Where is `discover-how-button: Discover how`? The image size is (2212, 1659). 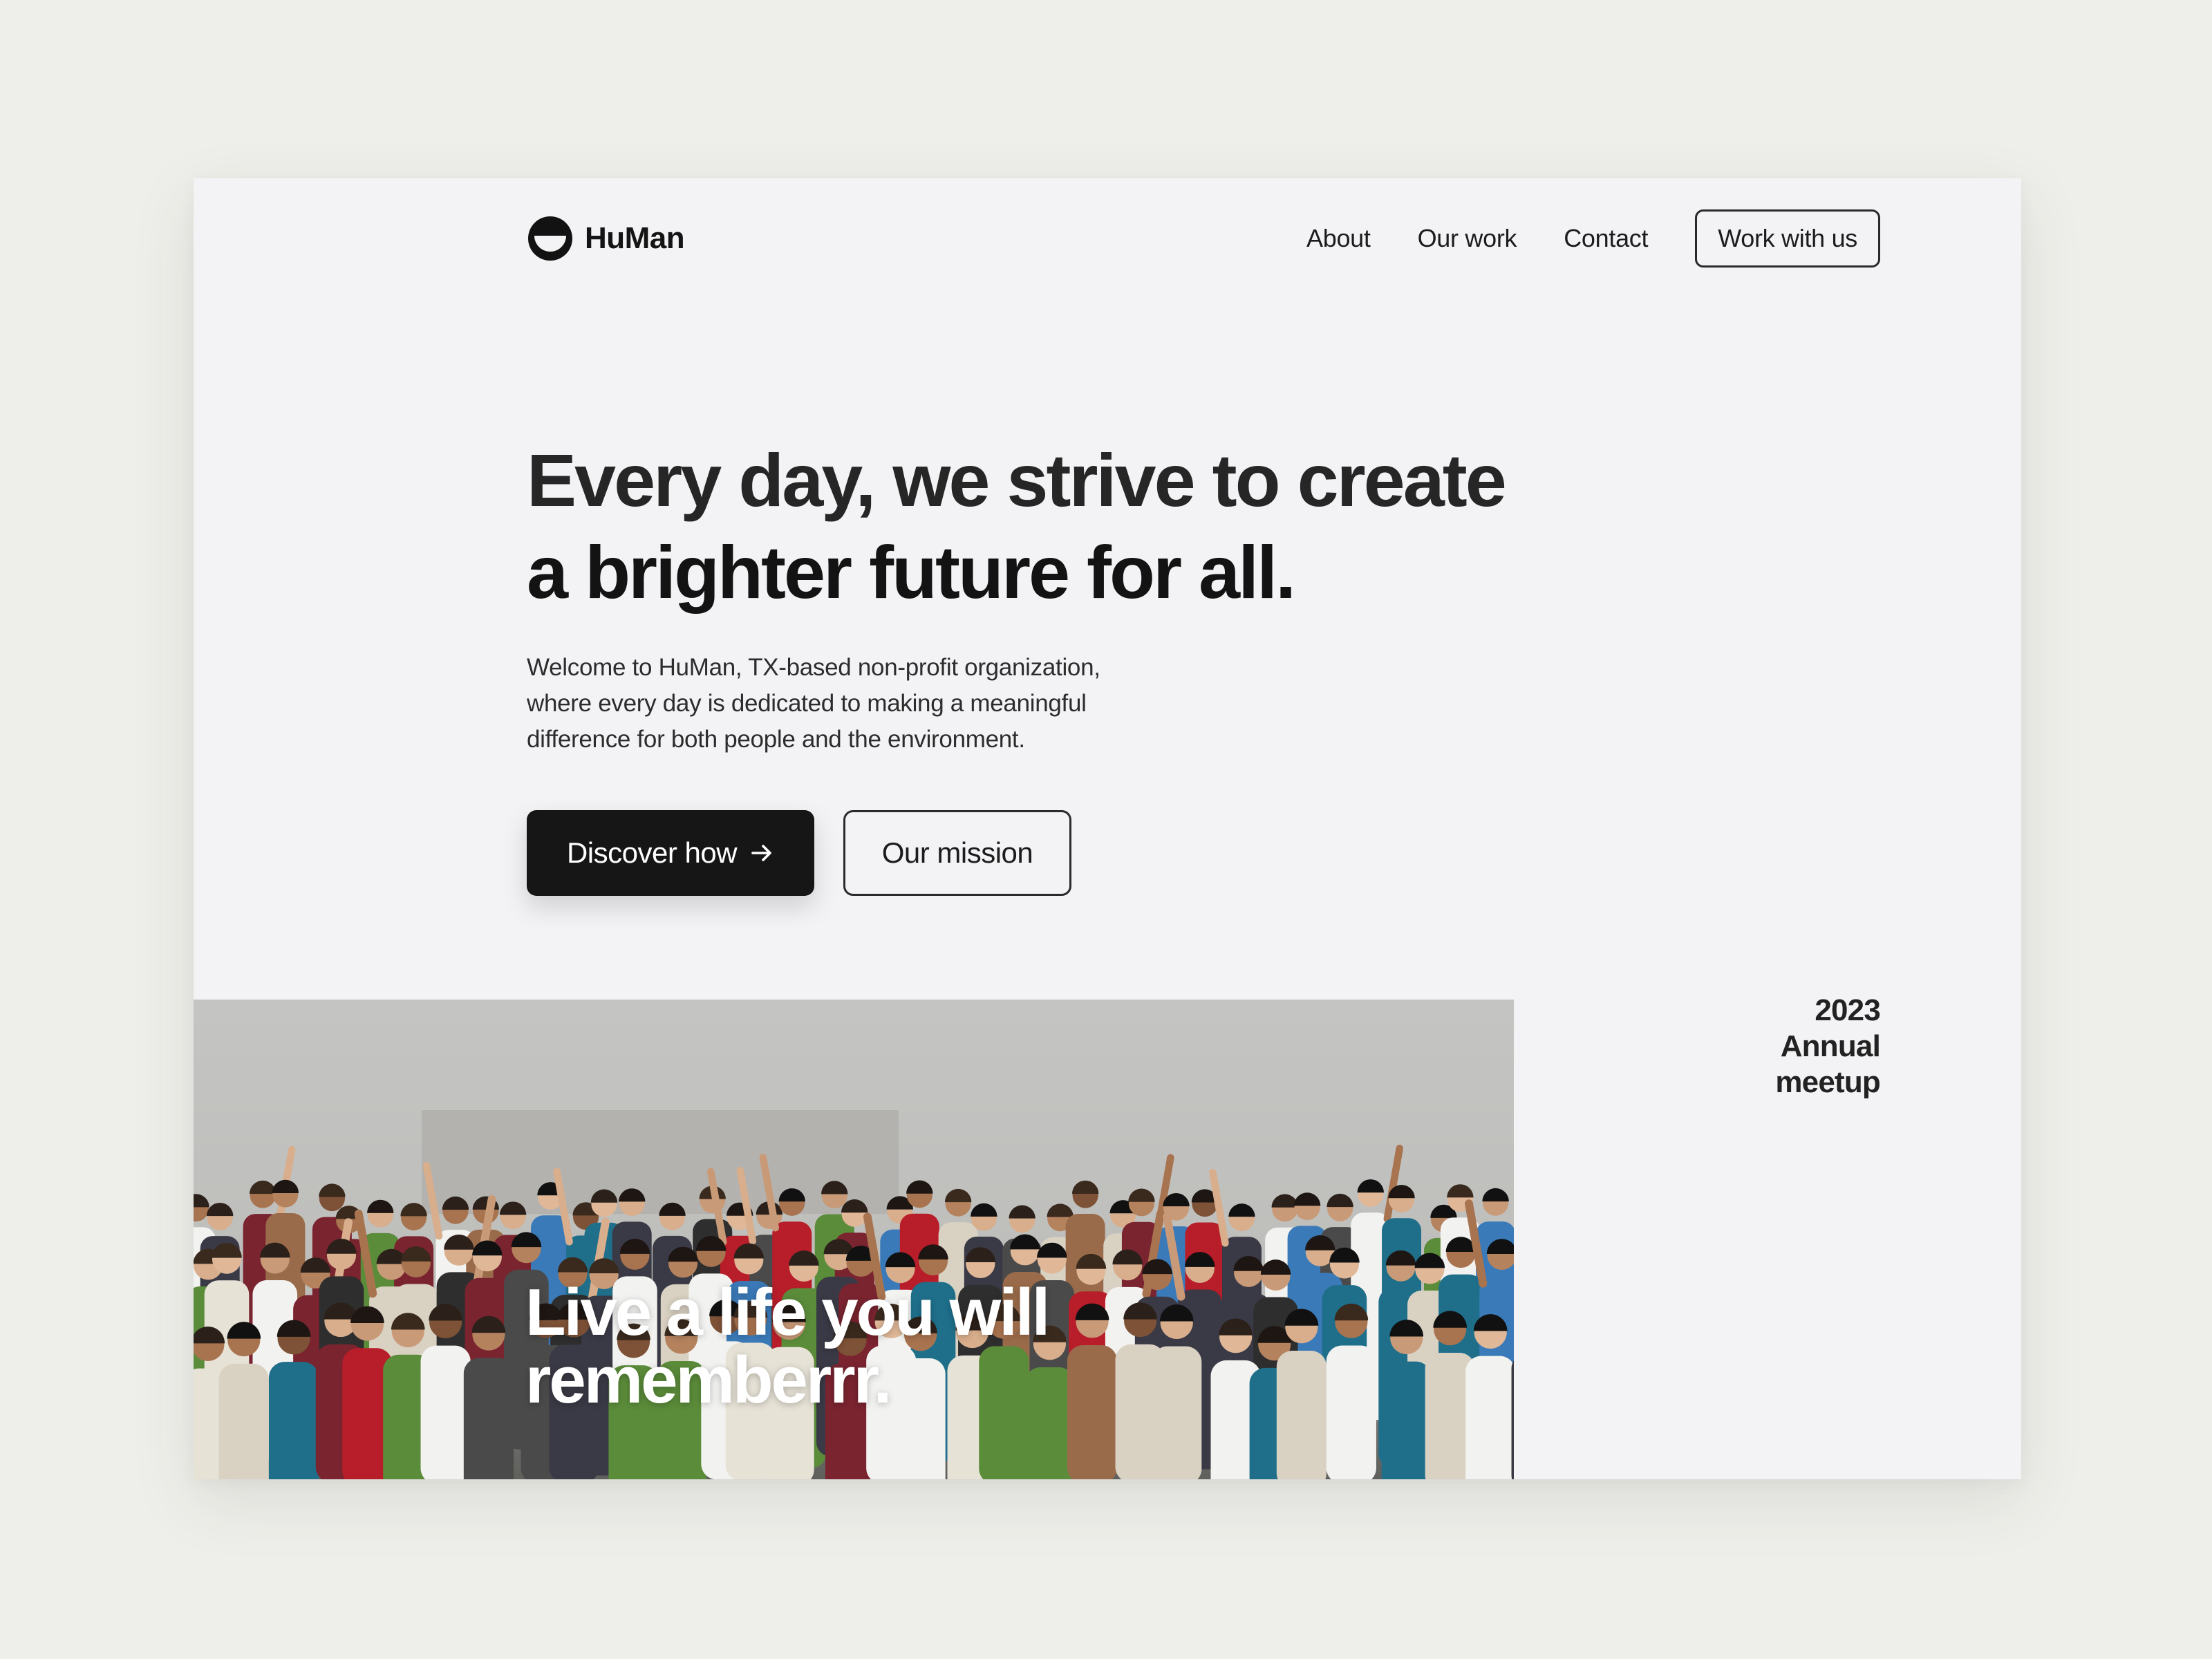
discover-how-button: Discover how is located at coordinates (670, 853).